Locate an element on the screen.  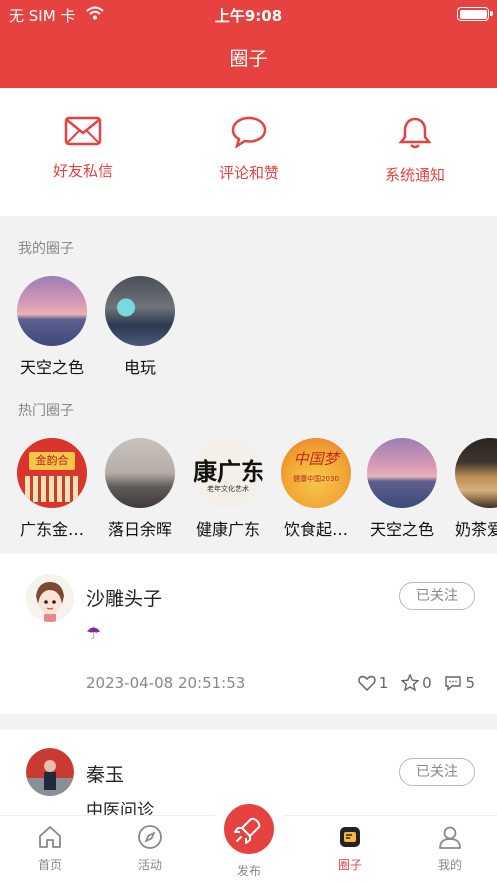
user-icon is located at coordinates (450, 837).